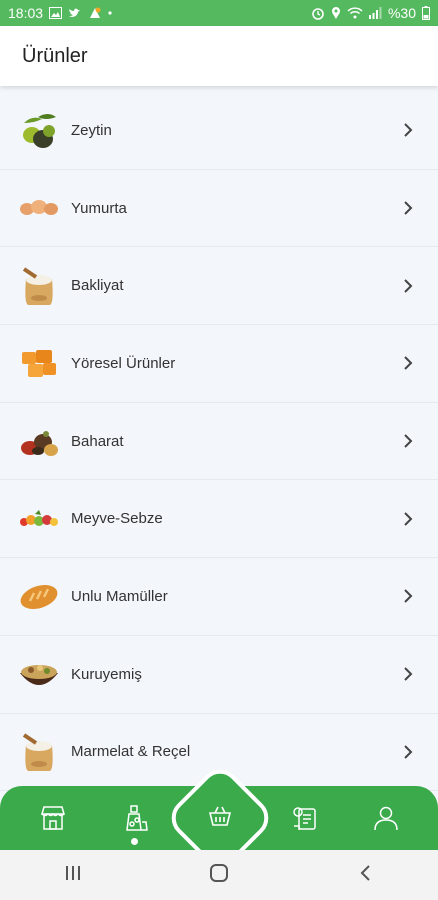 This screenshot has height=900, width=438. Describe the element at coordinates (220, 818) in the screenshot. I see `basket-icon` at that location.